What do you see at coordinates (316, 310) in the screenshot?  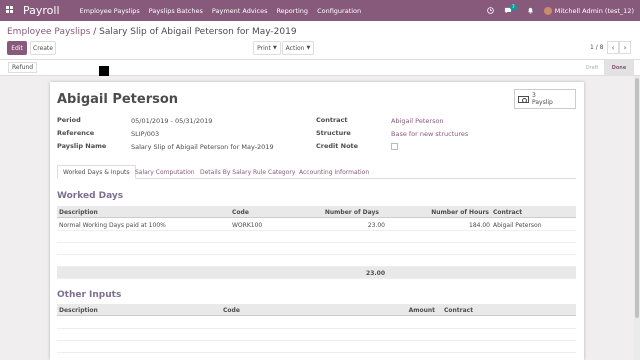 I see `table-header: Description Code Amount Contract` at bounding box center [316, 310].